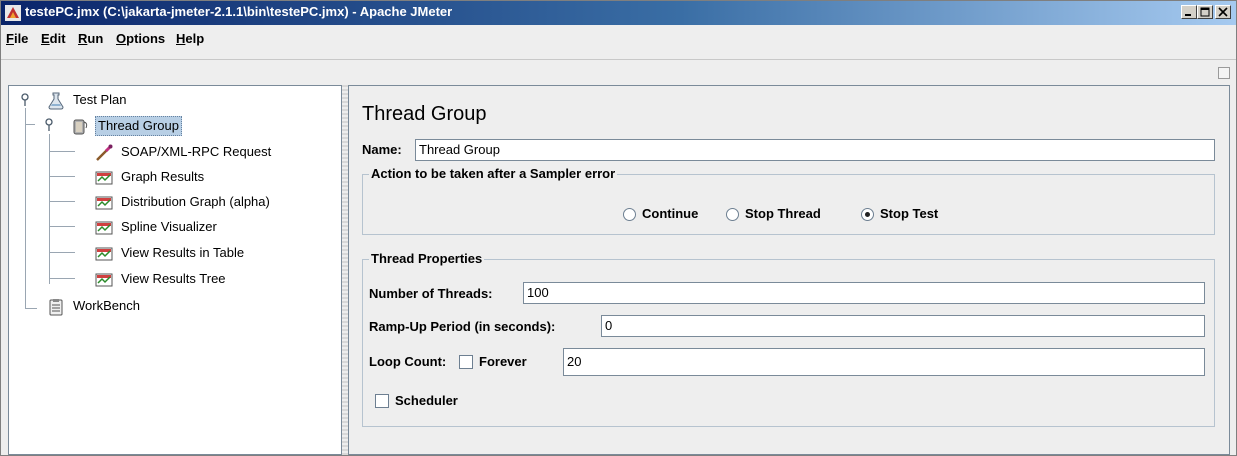 The width and height of the screenshot is (1237, 456). Describe the element at coordinates (1189, 12) in the screenshot. I see `minimize-button` at that location.